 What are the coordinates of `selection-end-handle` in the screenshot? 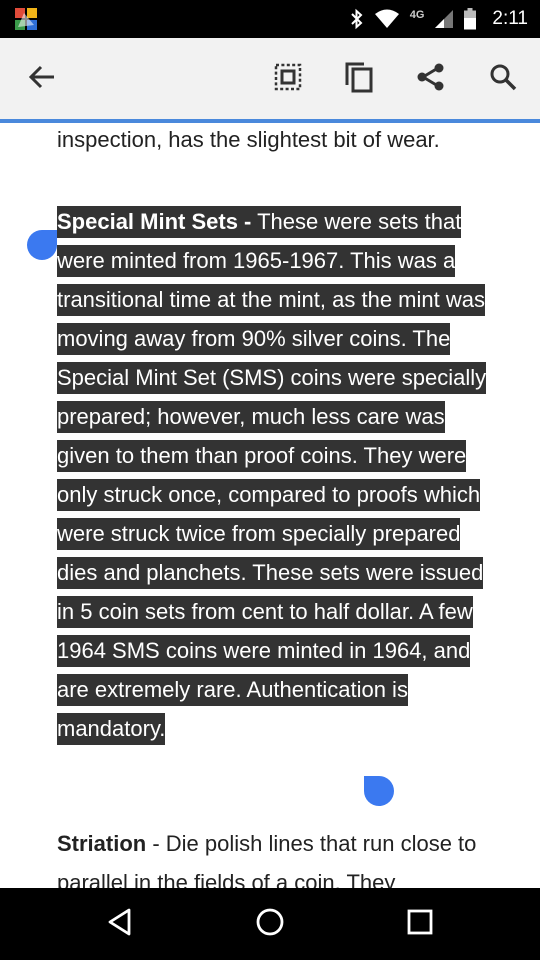 It's located at (379, 791).